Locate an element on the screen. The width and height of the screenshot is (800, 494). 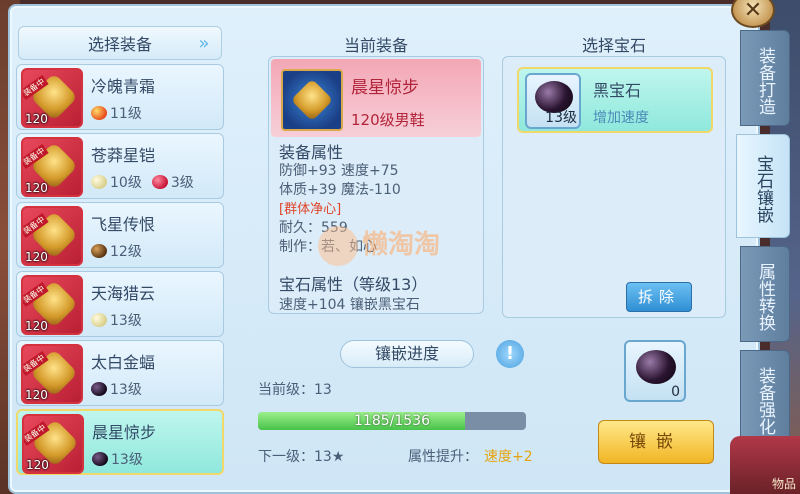
gem-level: 3级 is located at coordinates (182, 183).